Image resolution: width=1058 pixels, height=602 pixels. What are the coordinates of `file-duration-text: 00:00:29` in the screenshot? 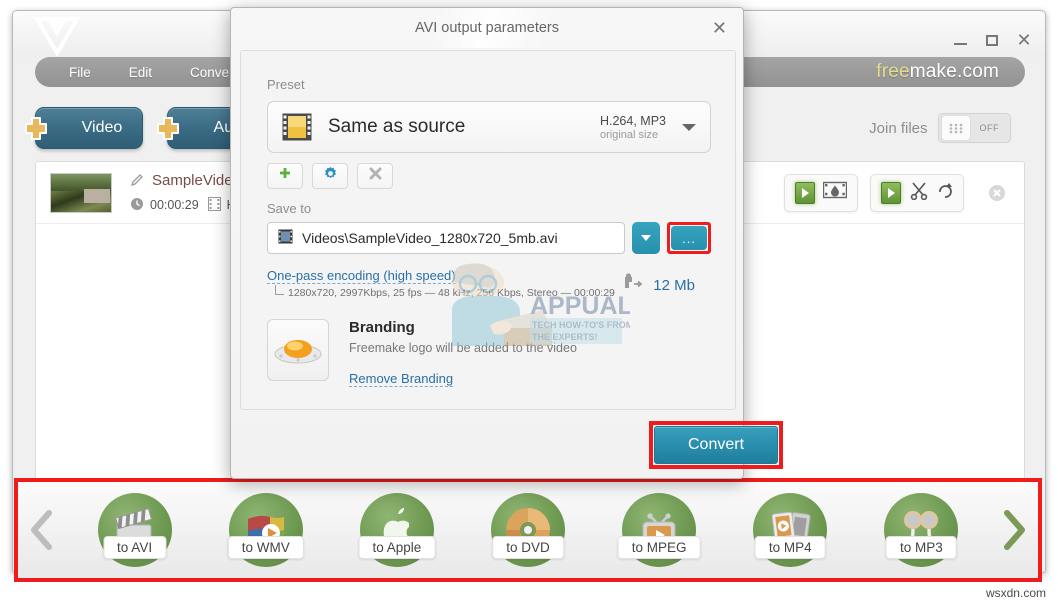 It's located at (174, 205).